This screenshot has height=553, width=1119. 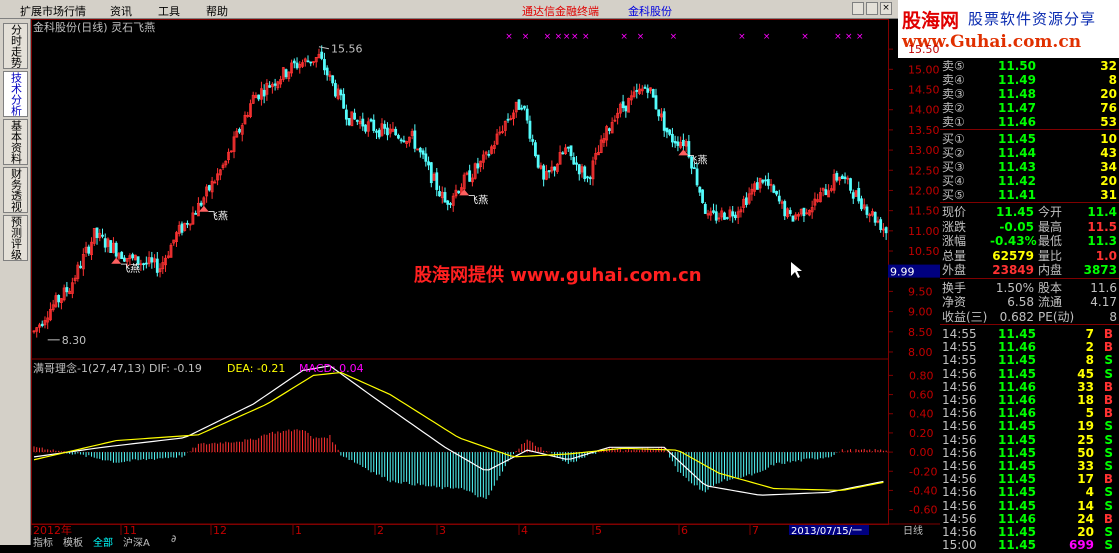 What do you see at coordinates (43, 541) in the screenshot?
I see `tab-indicator: 指标` at bounding box center [43, 541].